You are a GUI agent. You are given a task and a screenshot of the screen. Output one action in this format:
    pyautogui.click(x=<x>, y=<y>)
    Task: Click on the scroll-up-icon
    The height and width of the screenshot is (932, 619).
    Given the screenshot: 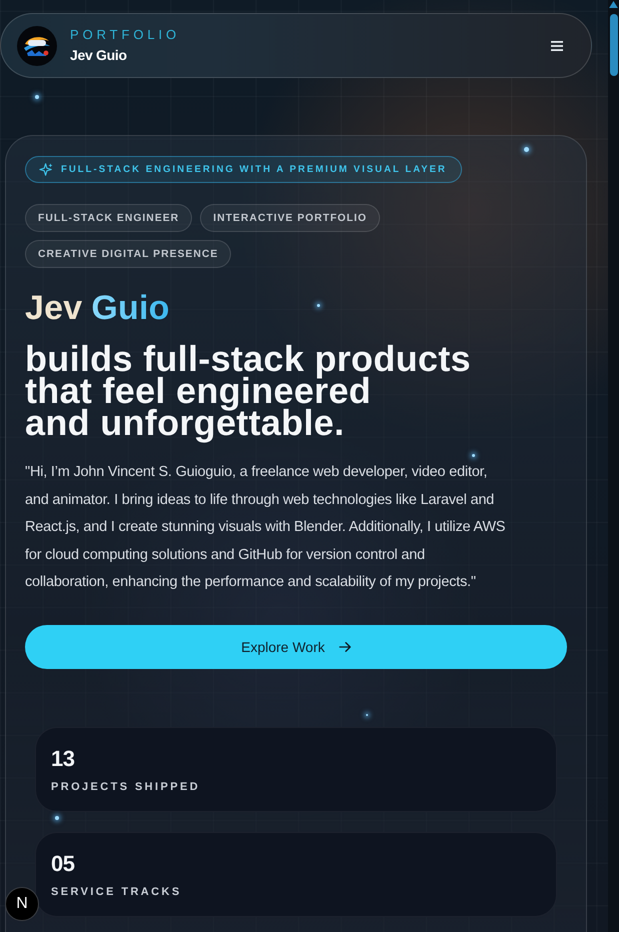 What is the action you would take?
    pyautogui.click(x=613, y=4)
    